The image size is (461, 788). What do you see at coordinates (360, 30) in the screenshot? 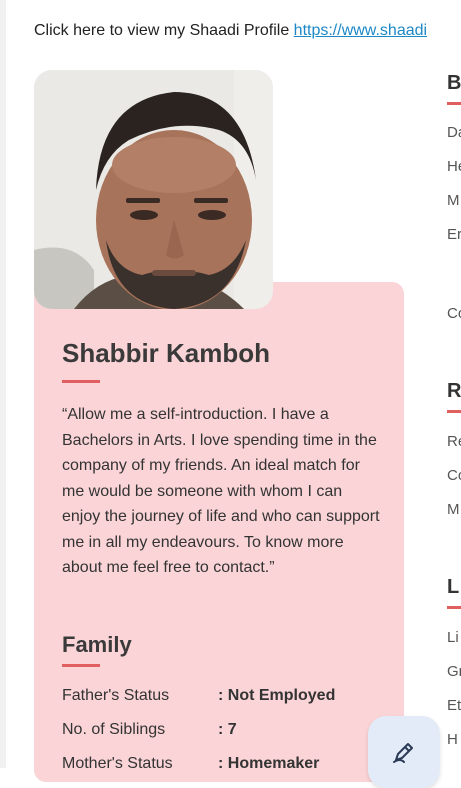
I see `shaadi-profile-link: https://www.shaadi` at bounding box center [360, 30].